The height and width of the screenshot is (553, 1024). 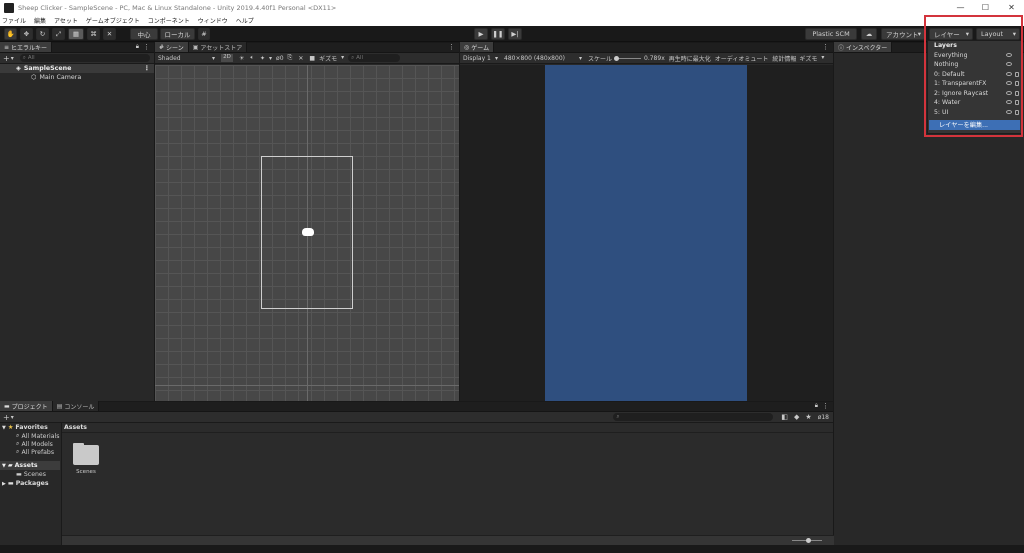 What do you see at coordinates (646, 47) in the screenshot?
I see `game-tabbar: ◎ ゲーム ⋮` at bounding box center [646, 47].